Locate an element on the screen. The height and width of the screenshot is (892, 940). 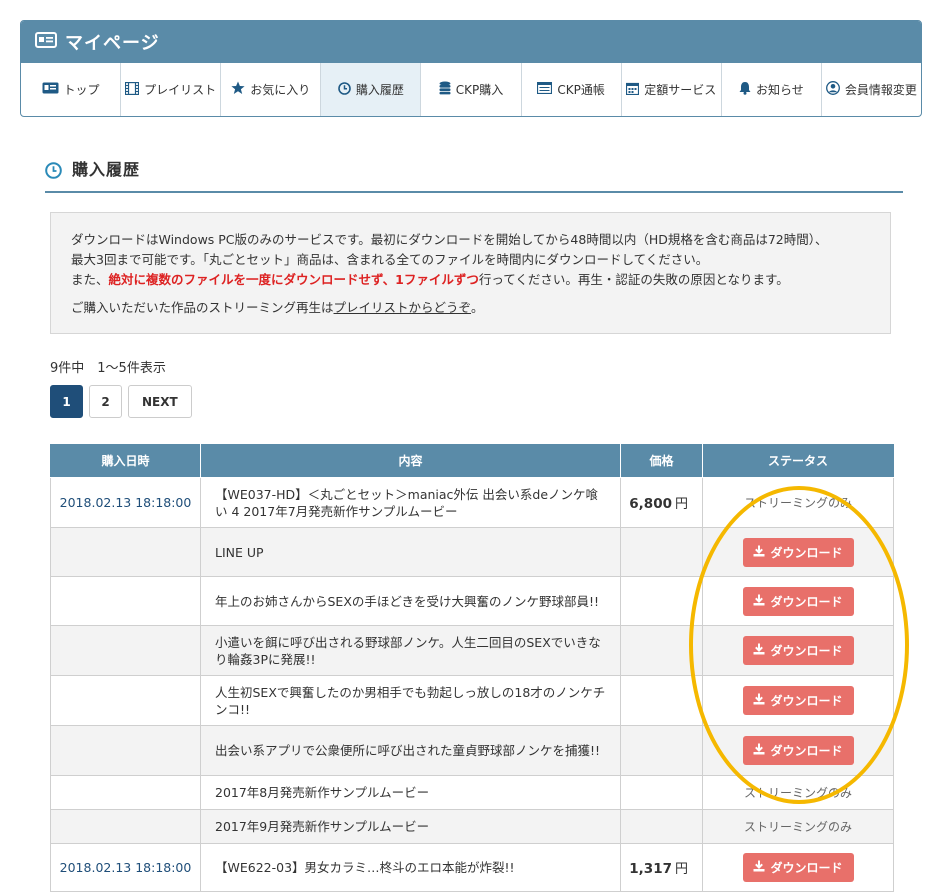
item-content: 出会い系アプリで公衆便所に呼び出された童貞野球部ノンケを捕獲!! is located at coordinates (410, 750).